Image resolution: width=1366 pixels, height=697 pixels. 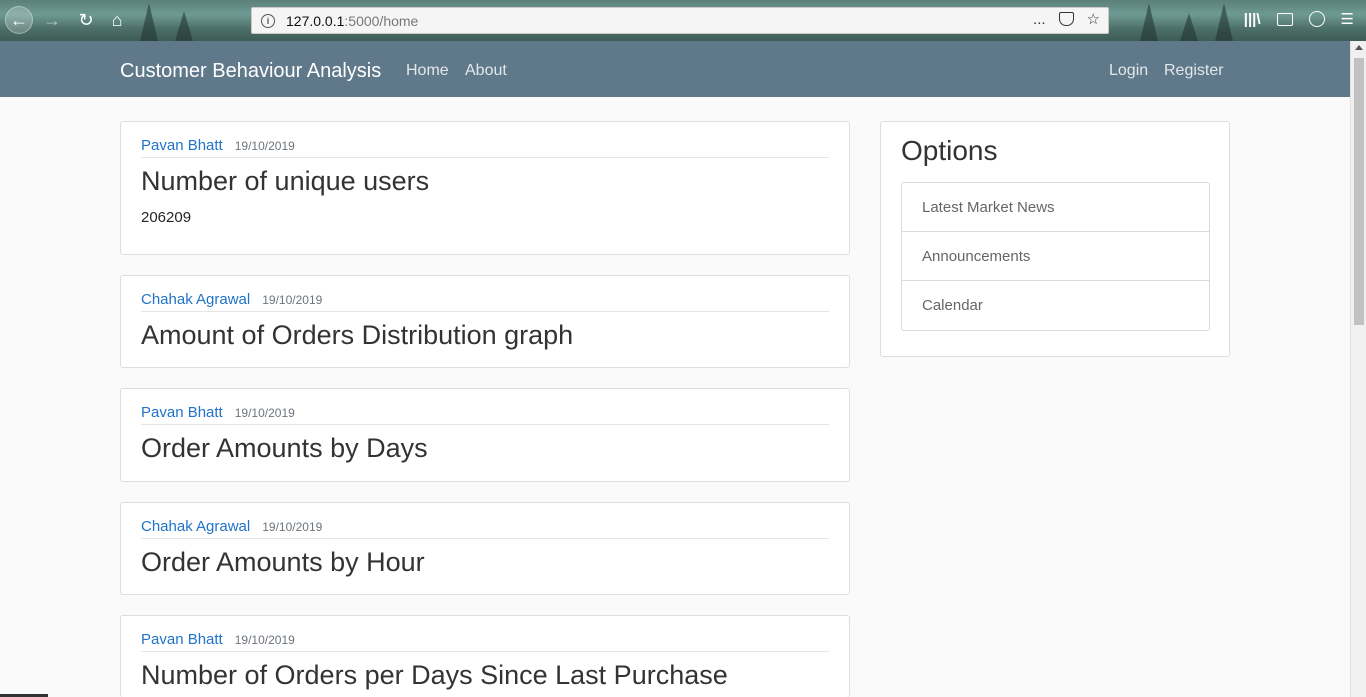 I want to click on scroll-thumb, so click(x=1359, y=191).